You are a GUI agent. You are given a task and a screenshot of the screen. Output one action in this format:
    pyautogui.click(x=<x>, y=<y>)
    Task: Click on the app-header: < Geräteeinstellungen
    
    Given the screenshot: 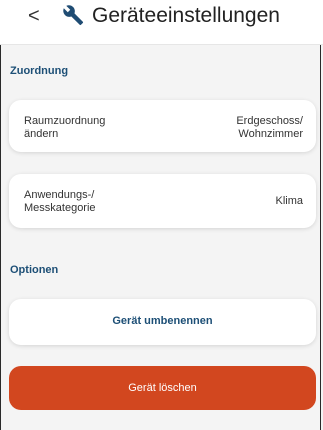 What is the action you would take?
    pyautogui.click(x=161, y=22)
    